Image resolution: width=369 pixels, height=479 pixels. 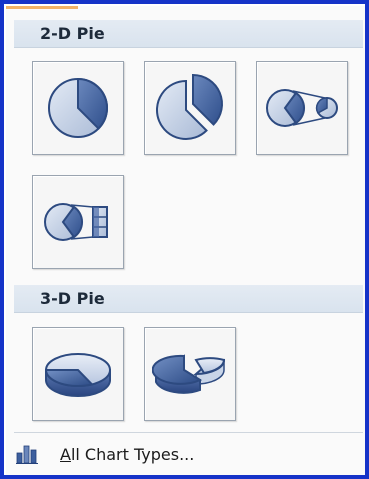 I want to click on exploded-pie-chart-button, so click(x=190, y=108).